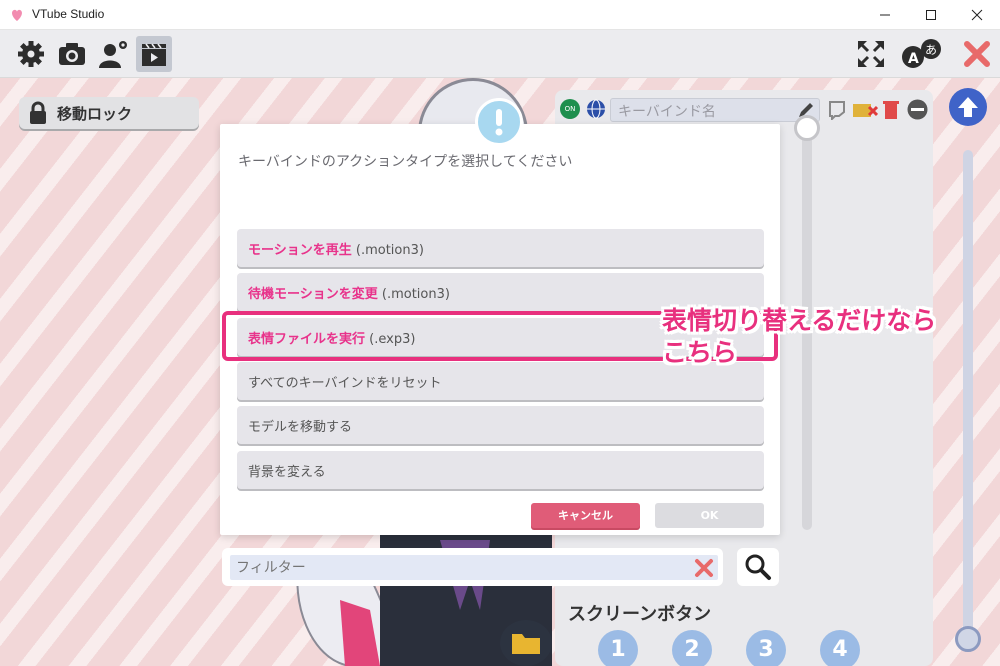  I want to click on ok-button: OK, so click(709, 515).